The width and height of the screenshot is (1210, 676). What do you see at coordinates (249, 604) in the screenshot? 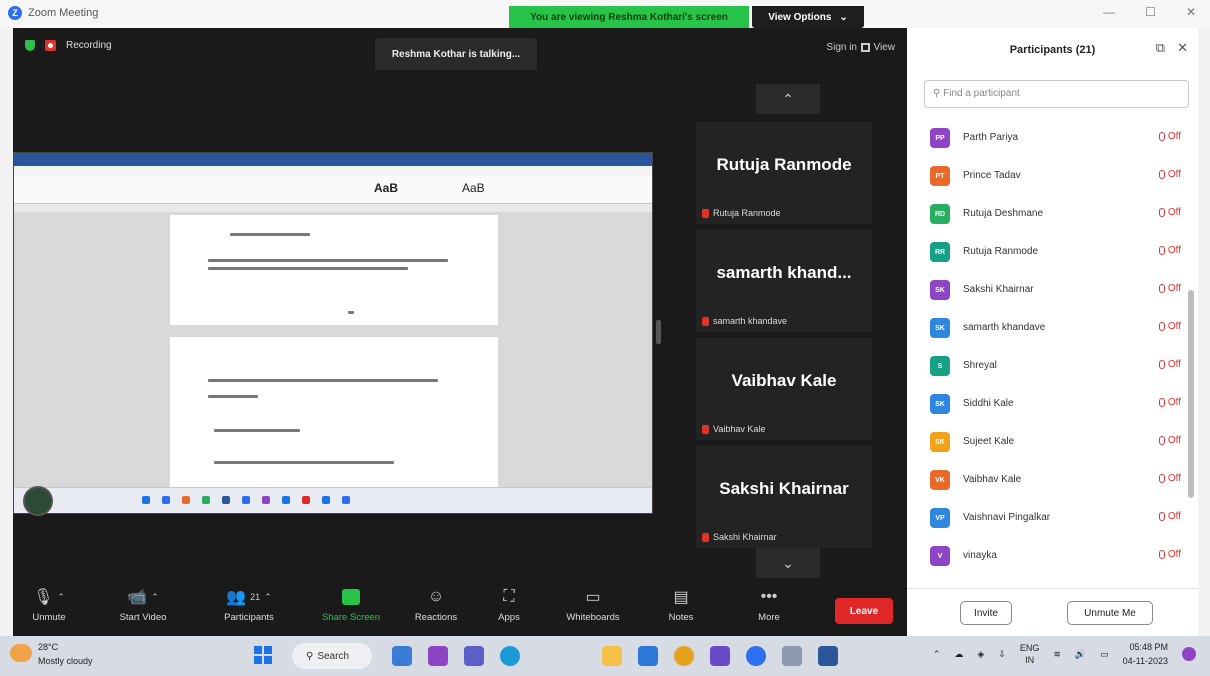
I see `participants-button: 👥 21 ⌃ Participants` at bounding box center [249, 604].